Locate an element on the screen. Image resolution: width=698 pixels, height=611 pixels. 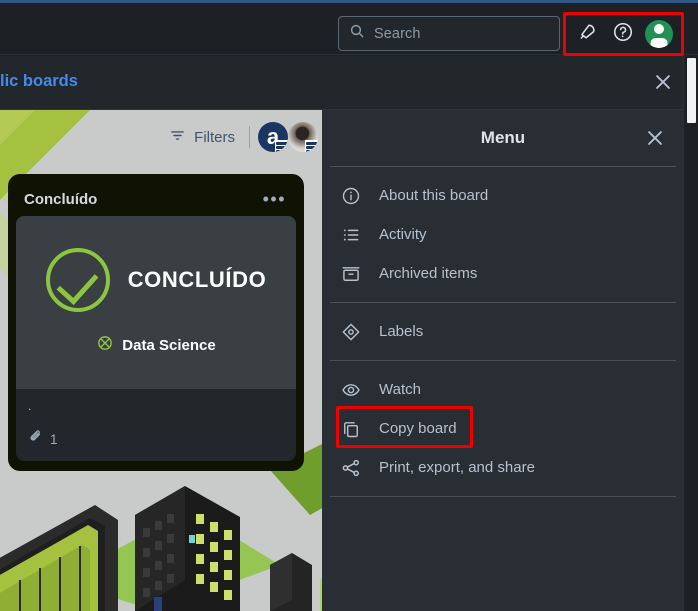
menu-item-copy-board: Copy board is located at coordinates (503, 428).